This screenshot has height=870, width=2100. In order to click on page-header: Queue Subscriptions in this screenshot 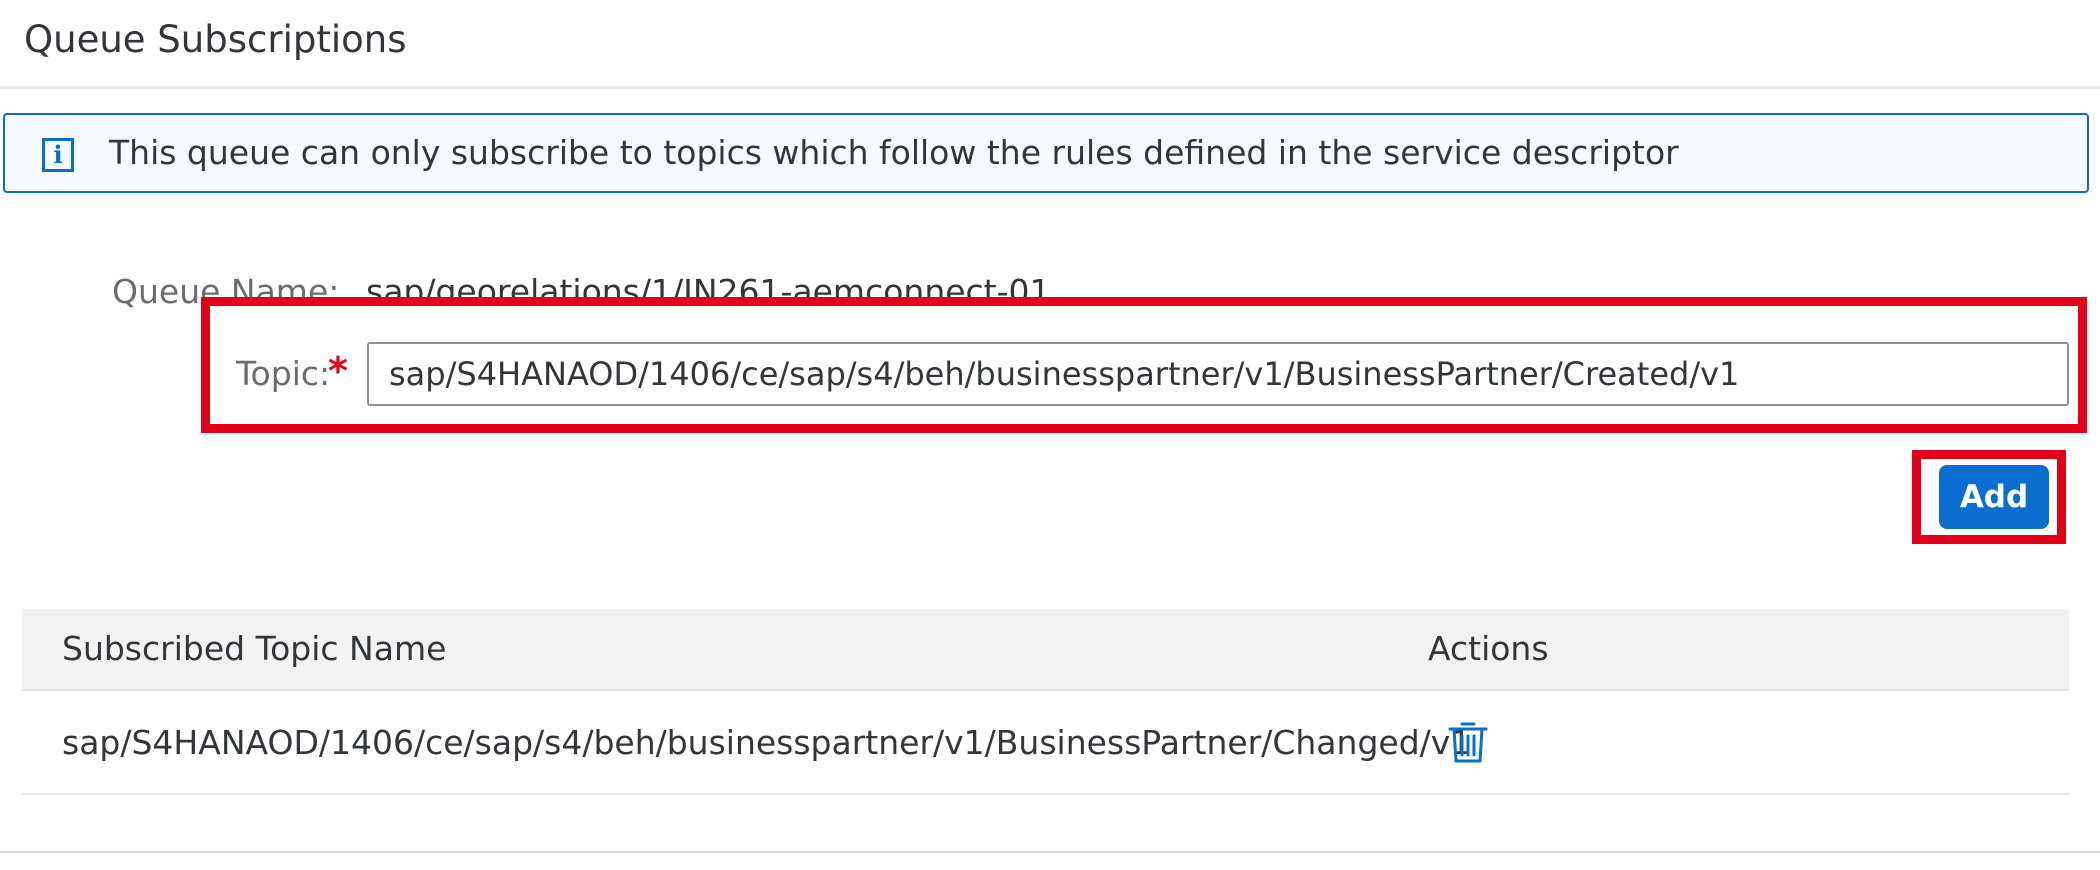, I will do `click(1050, 44)`.